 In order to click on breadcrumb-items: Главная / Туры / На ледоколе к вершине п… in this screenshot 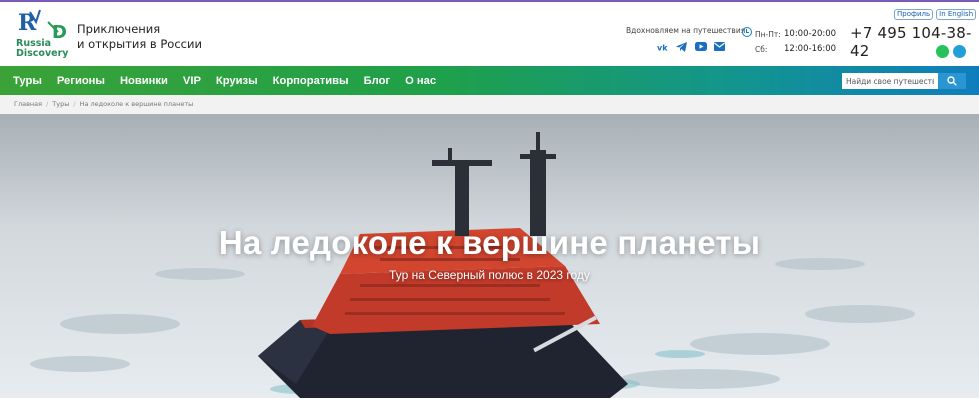, I will do `click(103, 104)`.